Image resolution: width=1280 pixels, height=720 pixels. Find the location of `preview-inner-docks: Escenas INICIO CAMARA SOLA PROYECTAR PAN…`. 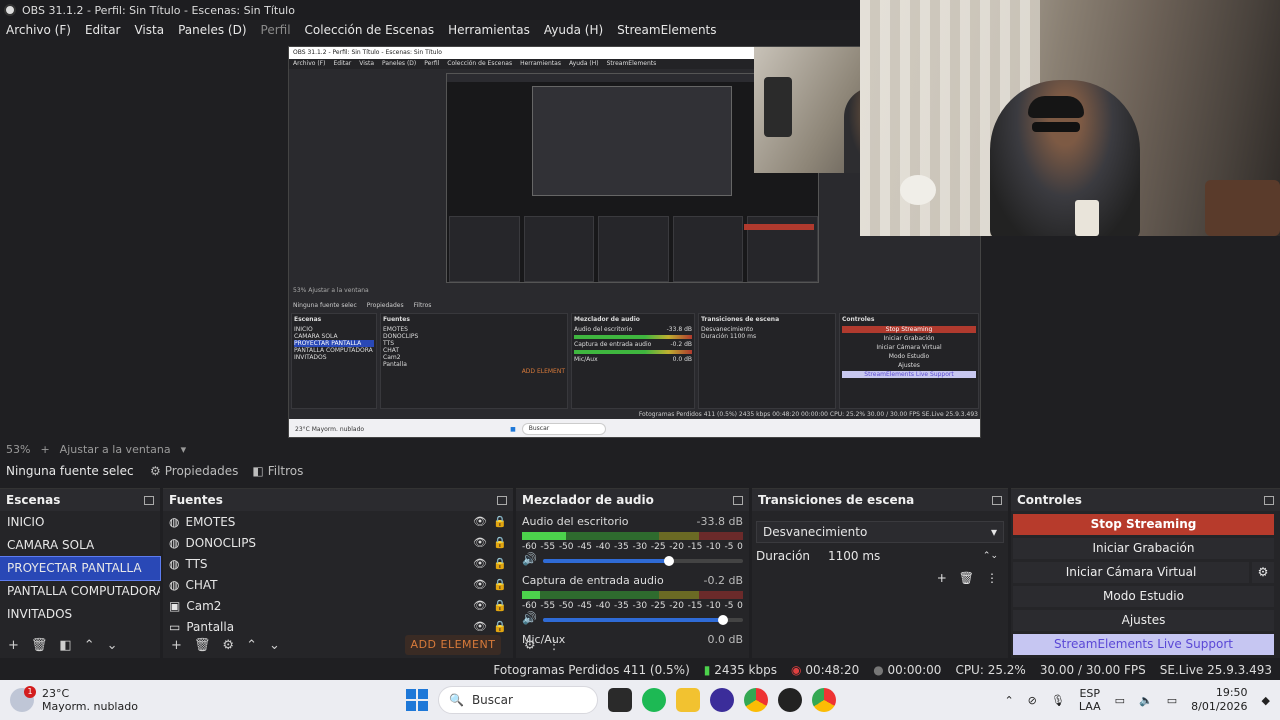

preview-inner-docks: Escenas INICIO CAMARA SOLA PROYECTAR PAN… is located at coordinates (634, 361).